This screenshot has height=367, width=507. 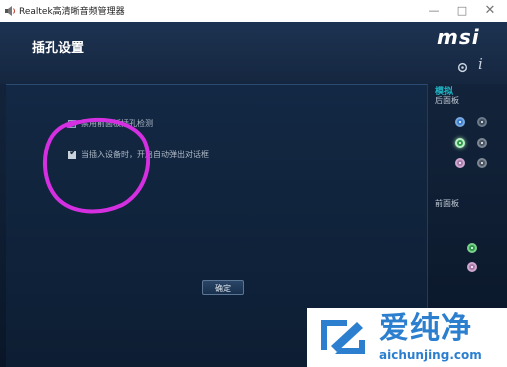 What do you see at coordinates (462, 67) in the screenshot?
I see `gear-icon` at bounding box center [462, 67].